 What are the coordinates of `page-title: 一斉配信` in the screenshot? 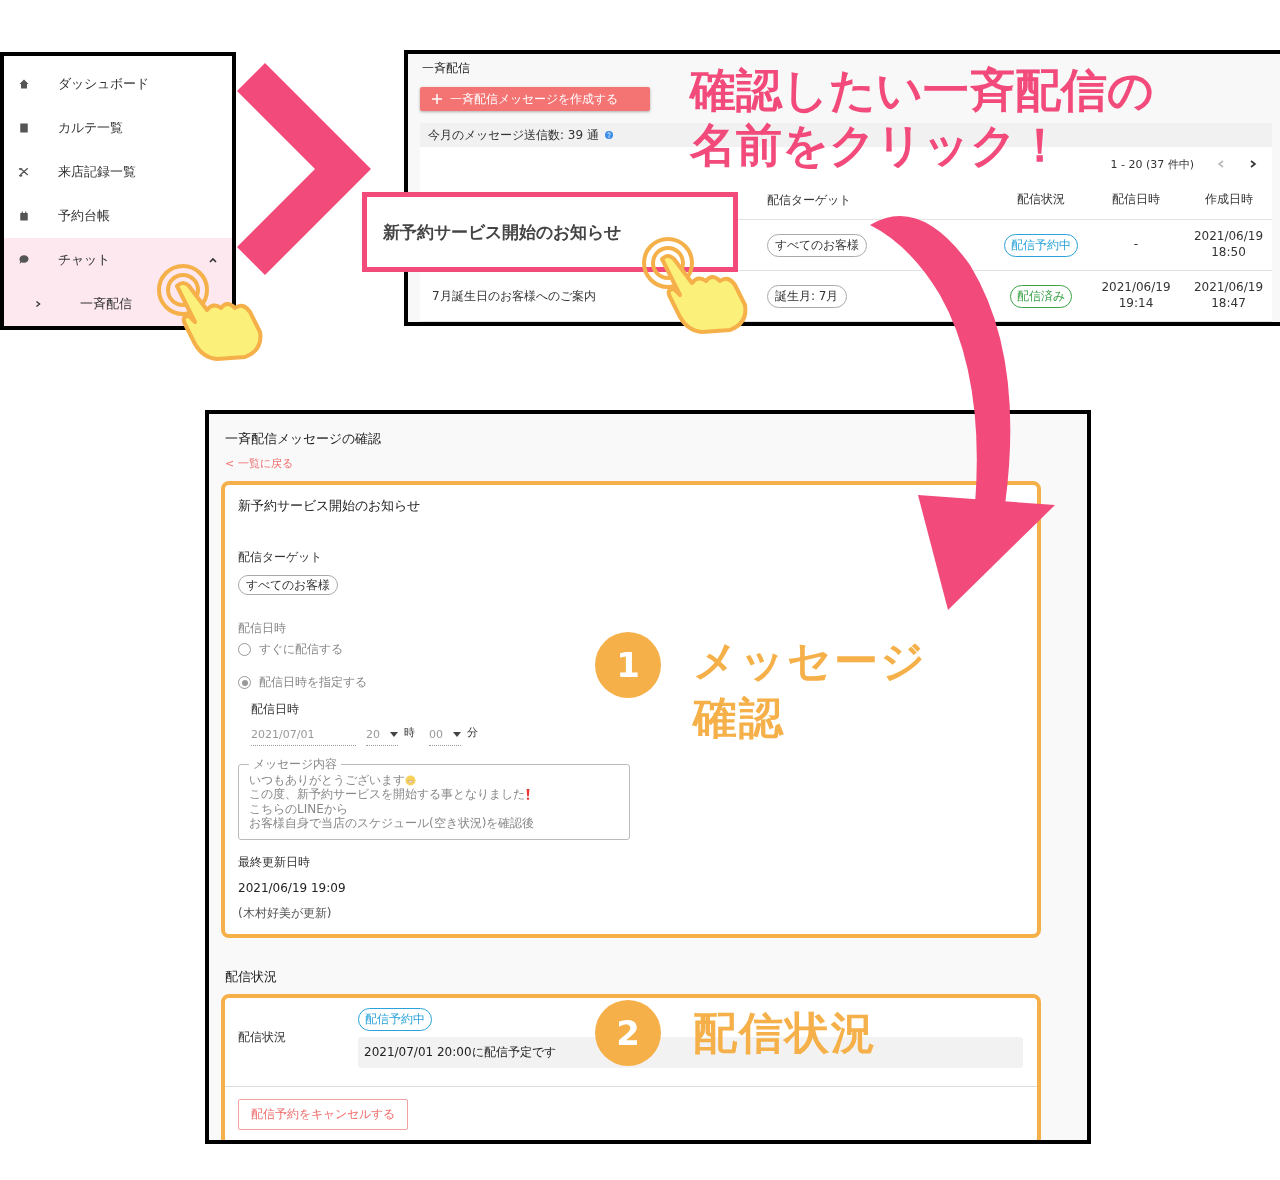 It's located at (446, 68).